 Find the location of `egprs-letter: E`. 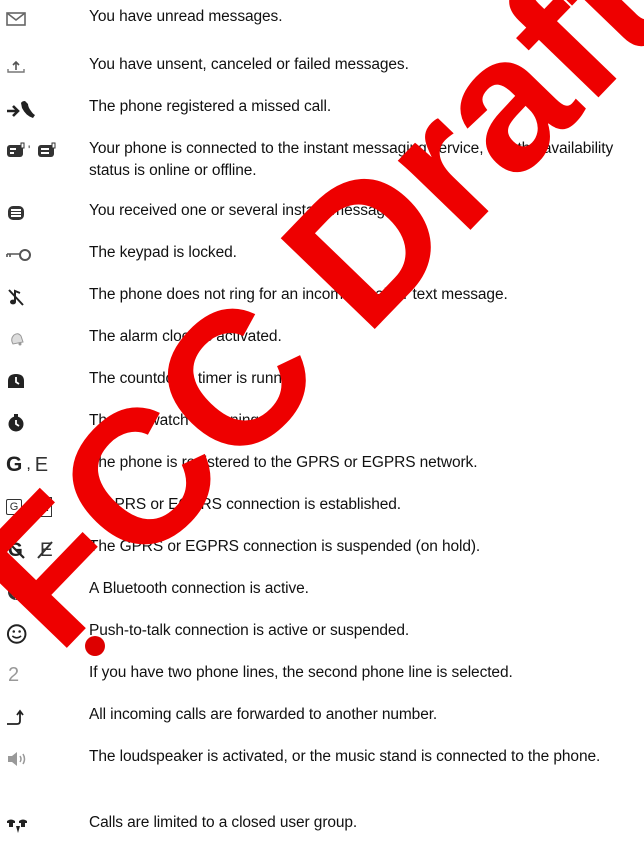

egprs-letter: E is located at coordinates (41, 464).